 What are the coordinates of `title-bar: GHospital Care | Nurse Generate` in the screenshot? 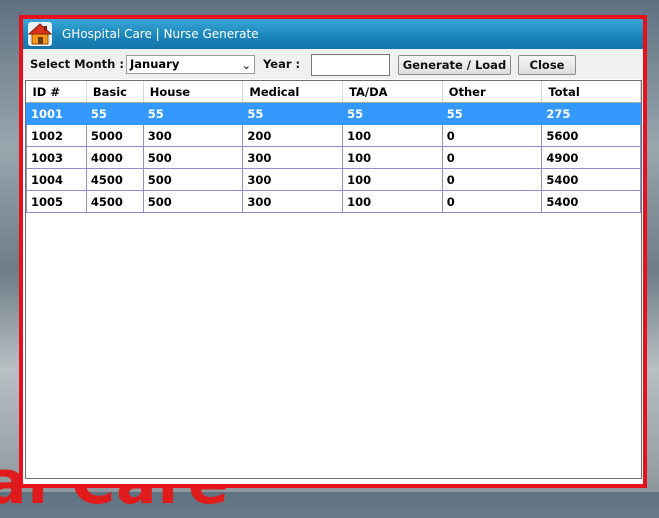 It's located at (333, 34).